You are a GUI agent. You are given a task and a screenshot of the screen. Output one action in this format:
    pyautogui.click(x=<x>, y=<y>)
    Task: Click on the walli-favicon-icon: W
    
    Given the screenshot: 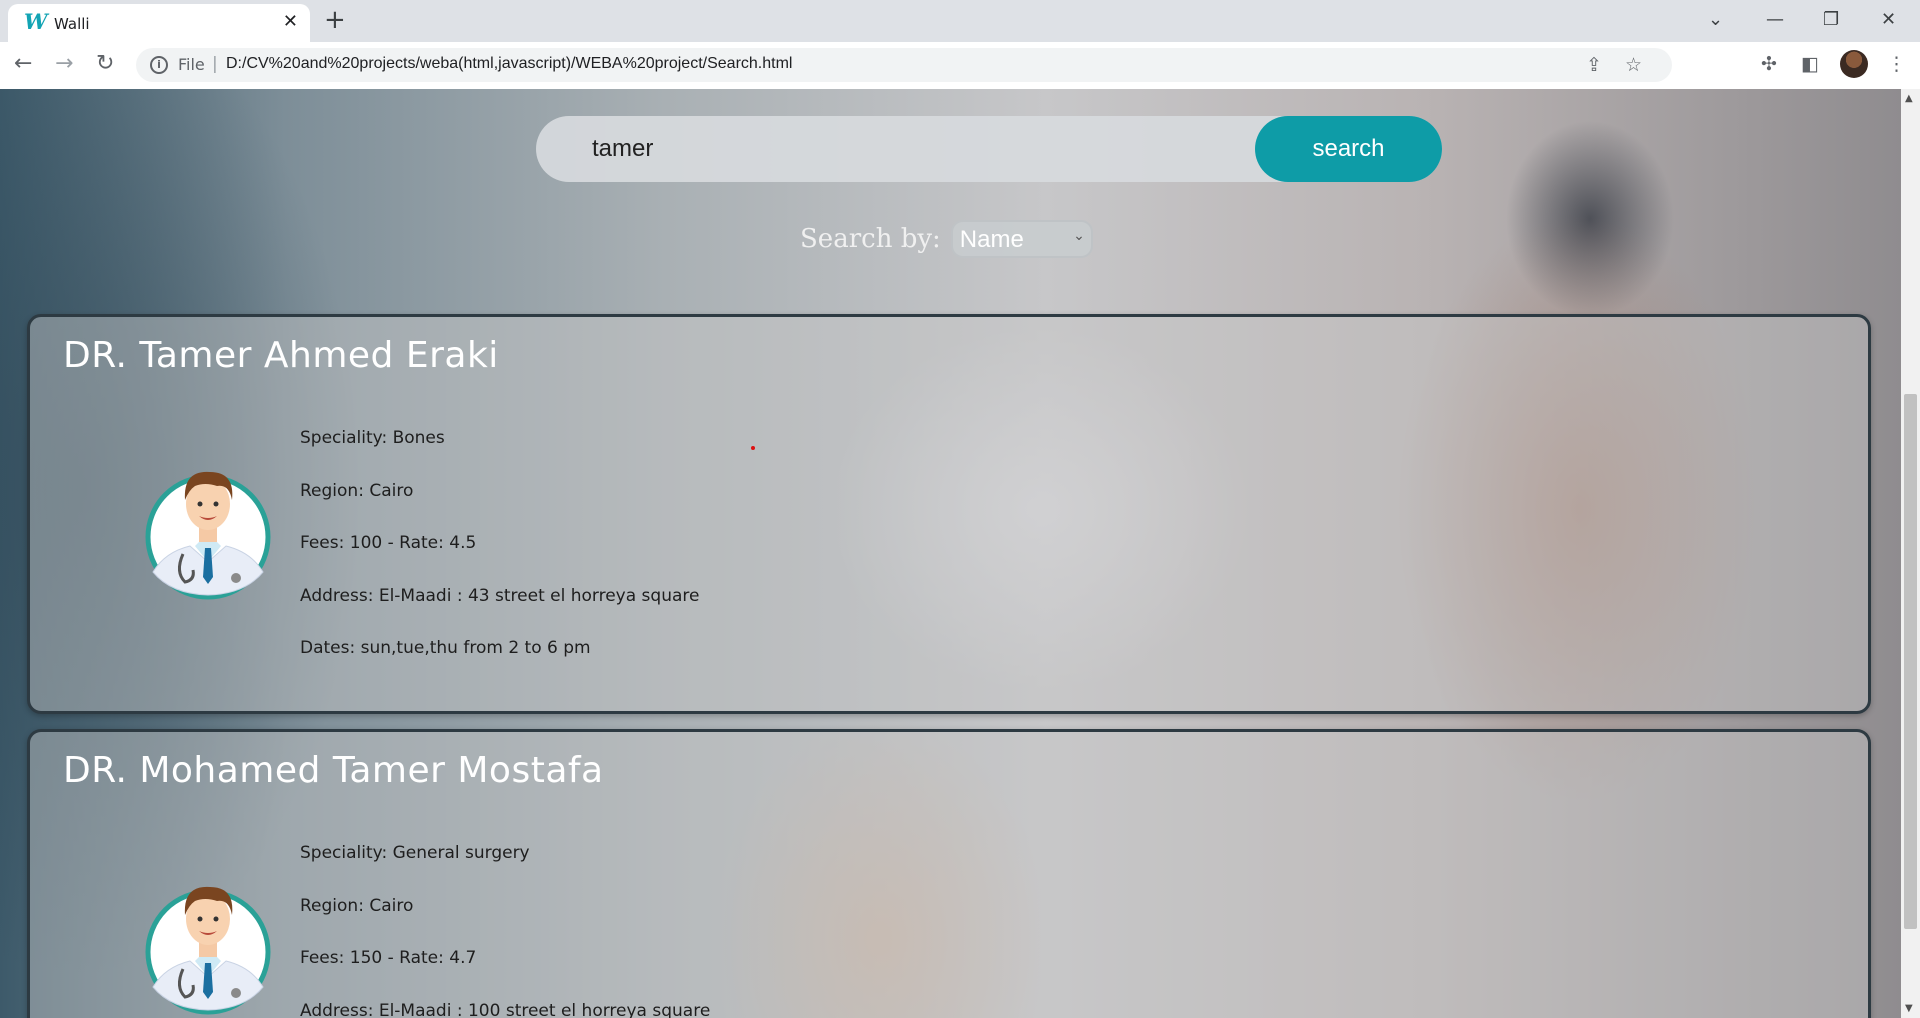 What is the action you would take?
    pyautogui.click(x=36, y=21)
    